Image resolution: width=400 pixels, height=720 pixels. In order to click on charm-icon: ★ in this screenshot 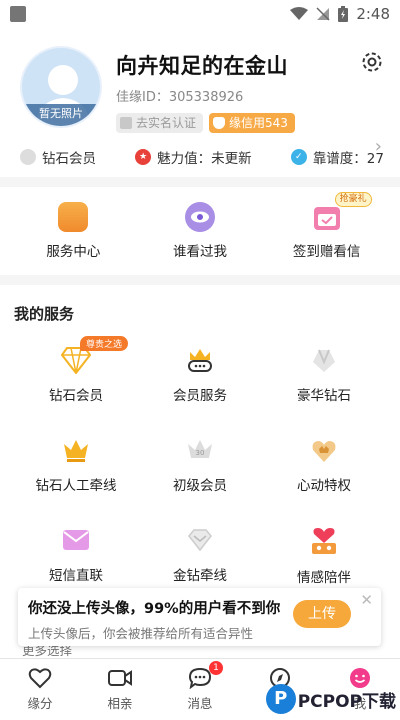, I will do `click(143, 157)`.